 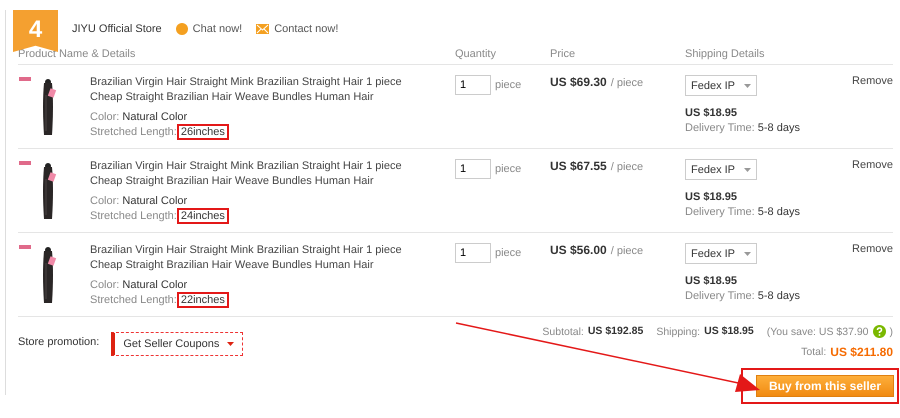 What do you see at coordinates (563, 332) in the screenshot?
I see `subtotal-label: Subtotal:` at bounding box center [563, 332].